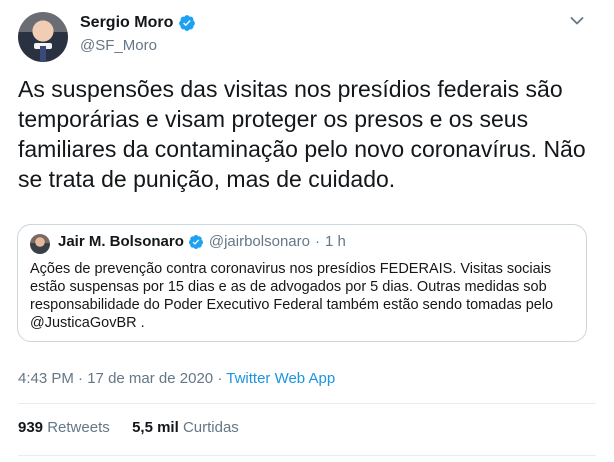 This screenshot has height=462, width=614. I want to click on tweet-source-app: Twitter Web App, so click(280, 378).